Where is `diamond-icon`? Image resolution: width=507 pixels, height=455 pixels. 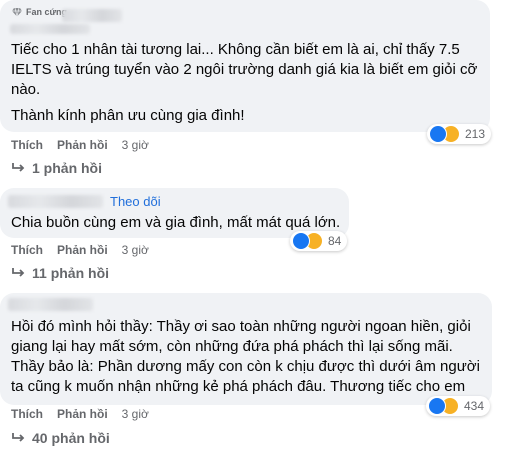 diamond-icon is located at coordinates (17, 12).